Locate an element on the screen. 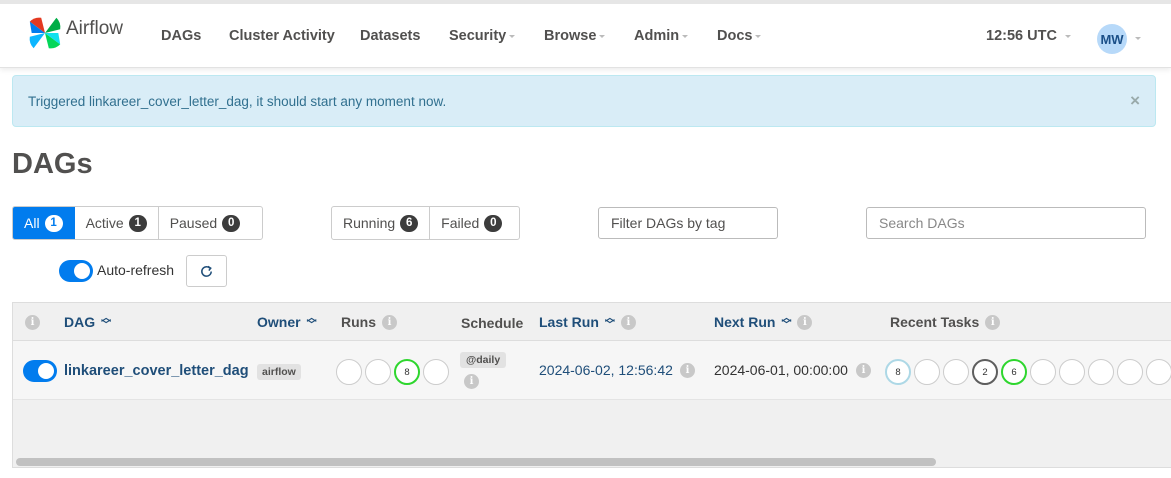  refresh-icon is located at coordinates (206, 271).